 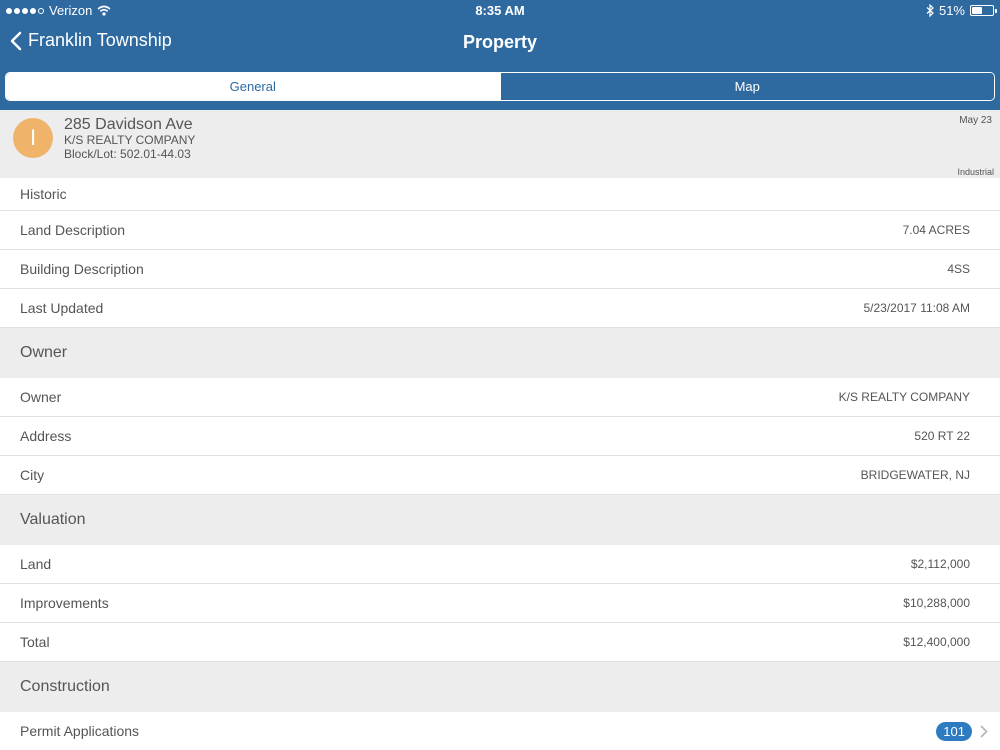 I want to click on row-label: Building Description, so click(x=82, y=269).